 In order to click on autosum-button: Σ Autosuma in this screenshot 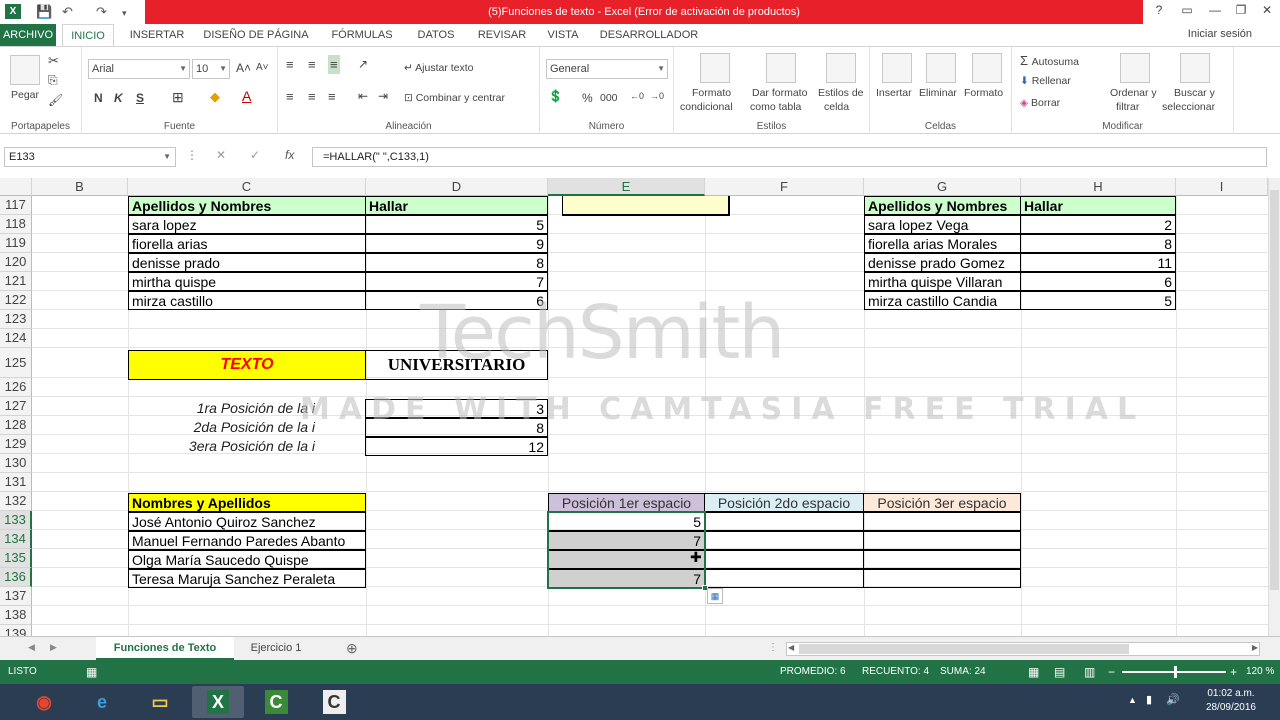, I will do `click(1049, 60)`.